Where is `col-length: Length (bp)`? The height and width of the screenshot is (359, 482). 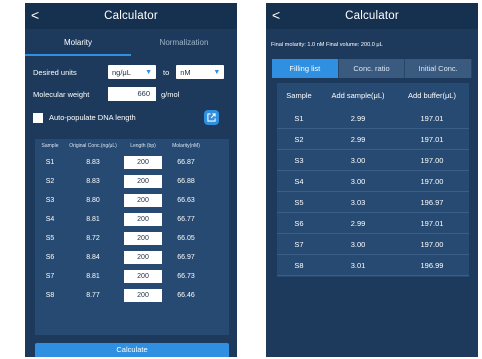
col-length: Length (bp) is located at coordinates (143, 146).